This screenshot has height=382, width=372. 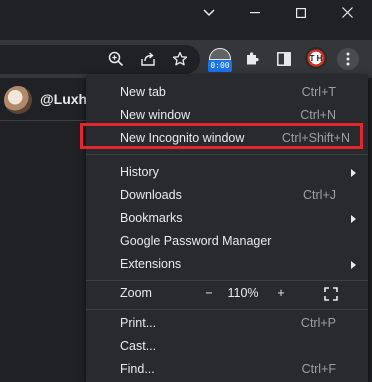 What do you see at coordinates (196, 241) in the screenshot?
I see `menu-item-label: Google Password Manager` at bounding box center [196, 241].